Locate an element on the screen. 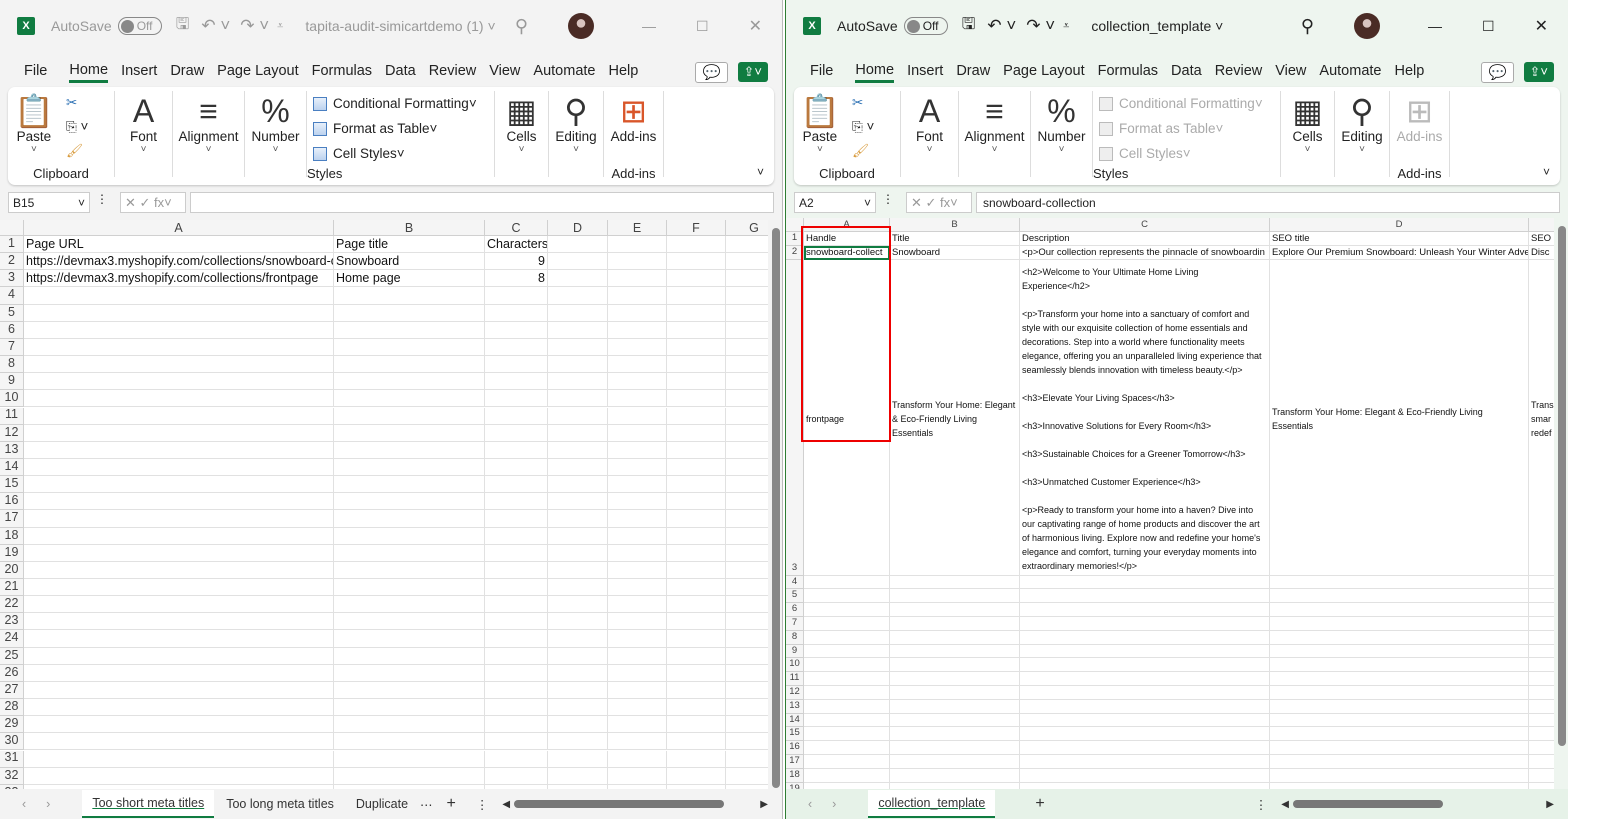 The image size is (1600, 836). cell-C11 is located at coordinates (516, 416).